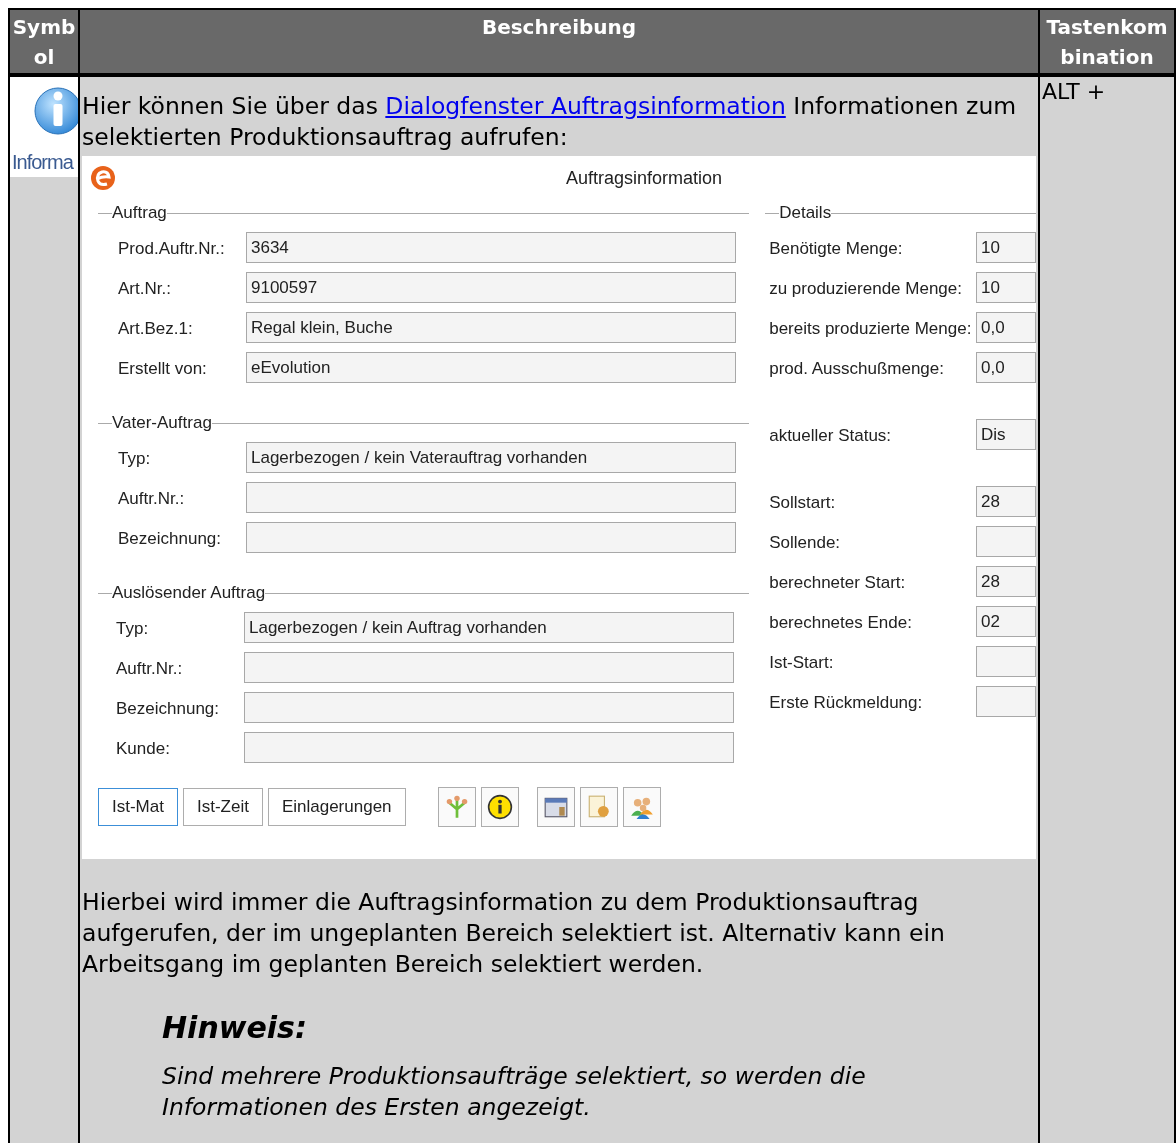 This screenshot has height=1143, width=1176. What do you see at coordinates (45, 43) in the screenshot?
I see `column-header: Symbol` at bounding box center [45, 43].